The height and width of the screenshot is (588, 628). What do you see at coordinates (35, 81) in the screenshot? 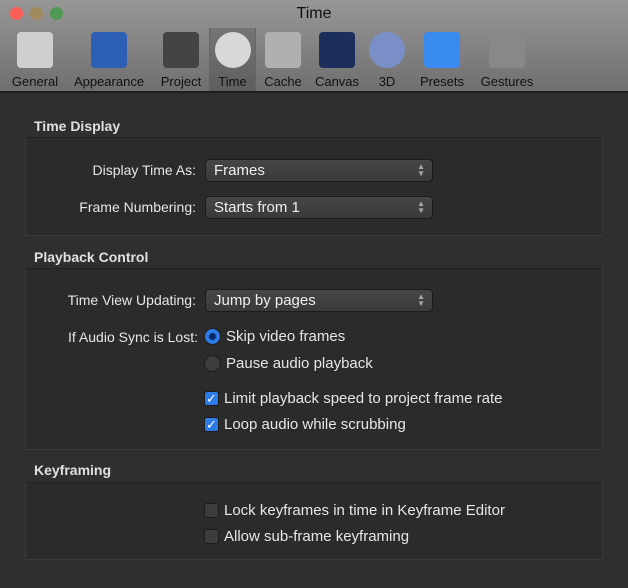
I see `toolbar-tab-label: General` at bounding box center [35, 81].